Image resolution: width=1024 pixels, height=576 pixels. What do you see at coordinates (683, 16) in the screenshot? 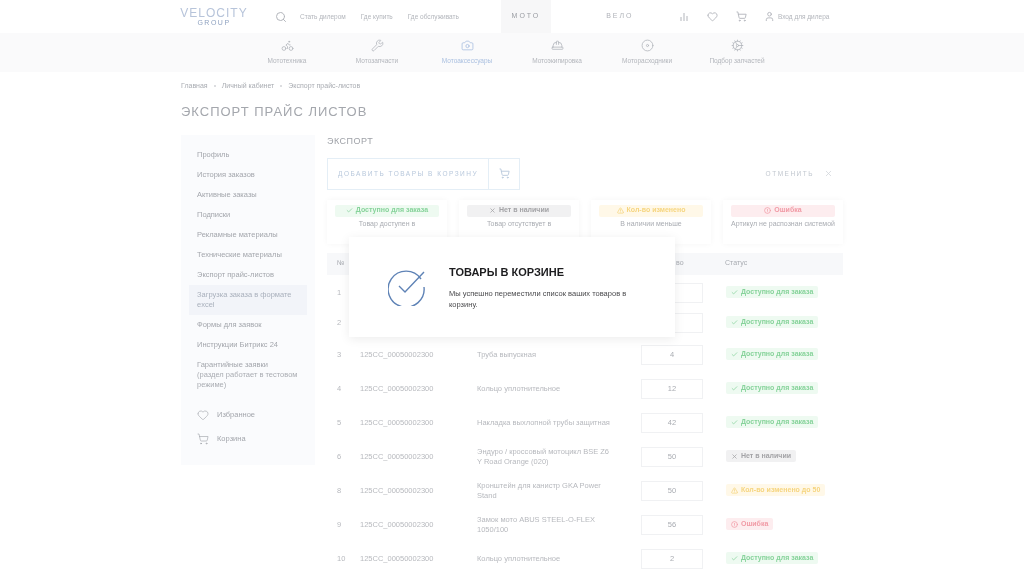
I see `bar-chart-icon` at bounding box center [683, 16].